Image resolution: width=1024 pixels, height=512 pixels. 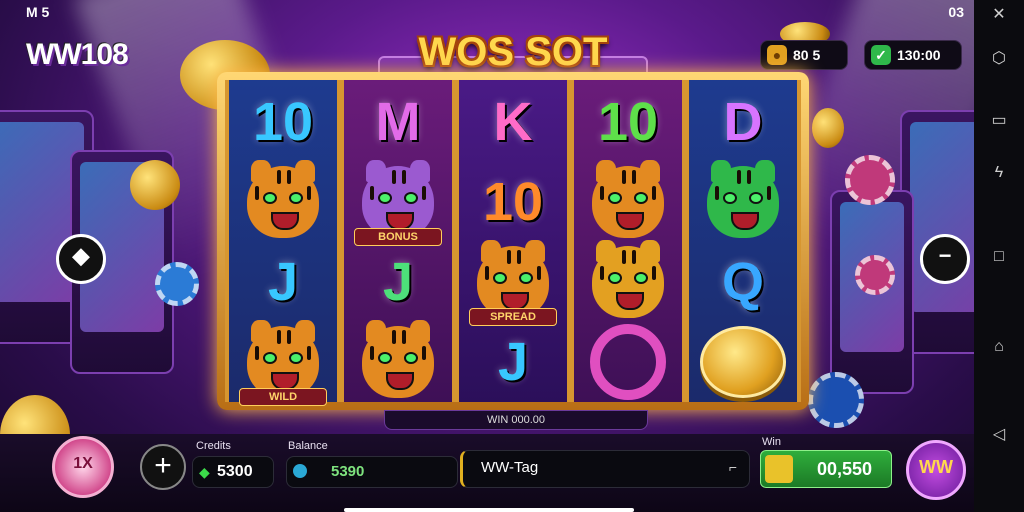 I want to click on spin-label: WW, so click(x=936, y=467).